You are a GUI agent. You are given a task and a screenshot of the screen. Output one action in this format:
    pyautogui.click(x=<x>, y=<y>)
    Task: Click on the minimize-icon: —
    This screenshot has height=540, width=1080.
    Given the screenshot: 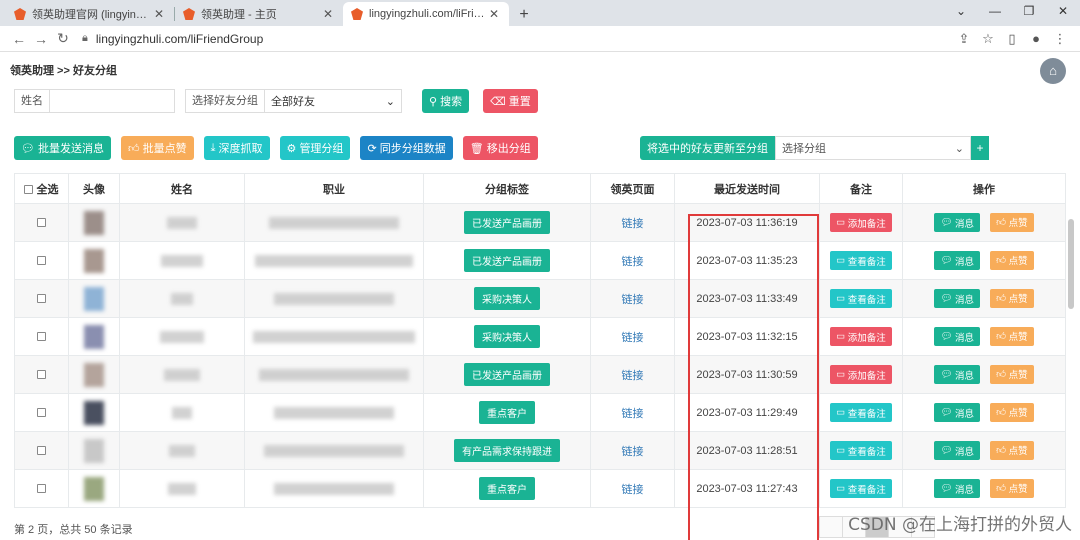 What is the action you would take?
    pyautogui.click(x=995, y=13)
    